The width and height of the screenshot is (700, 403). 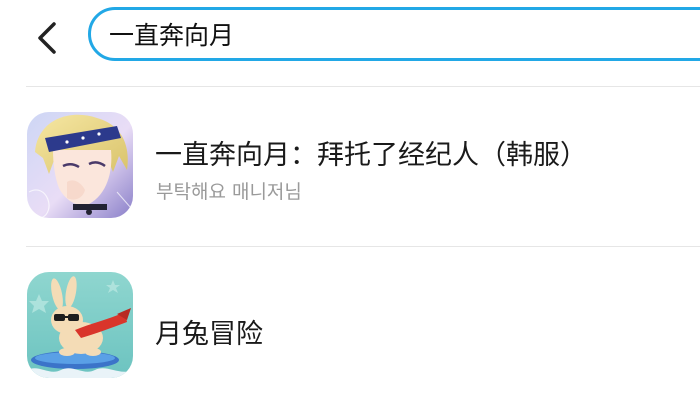 What do you see at coordinates (229, 192) in the screenshot?
I see `result-subtitle: 부탁해요 매니저님` at bounding box center [229, 192].